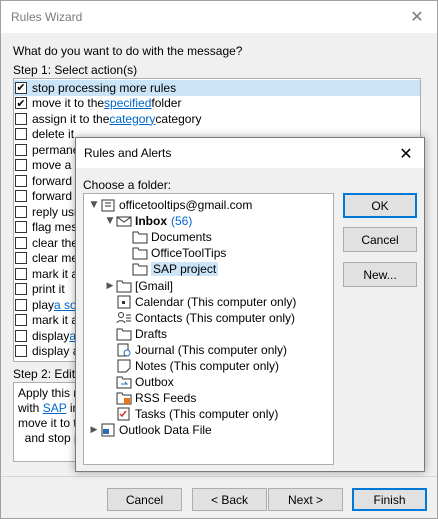  I want to click on contacts-icon, so click(124, 318).